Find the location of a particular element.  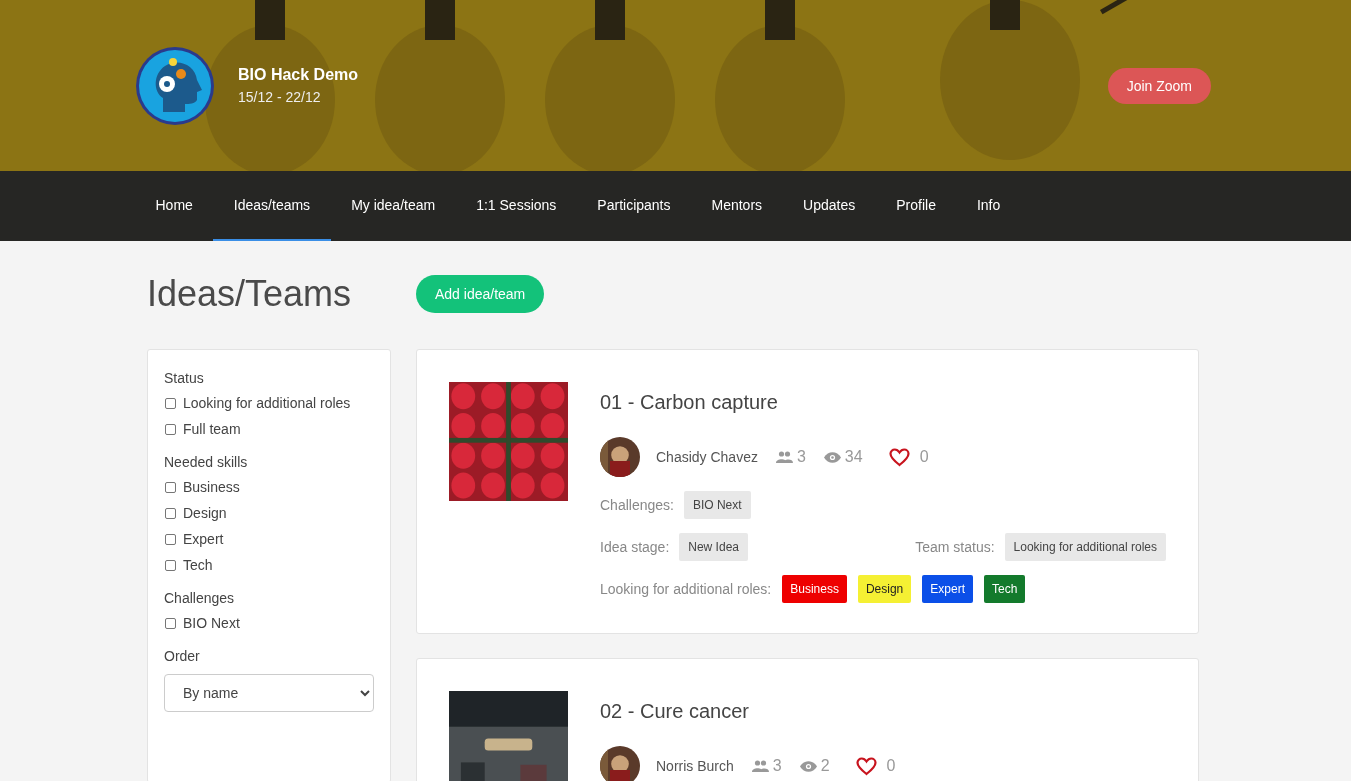

nav-tab: Home is located at coordinates (174, 206).